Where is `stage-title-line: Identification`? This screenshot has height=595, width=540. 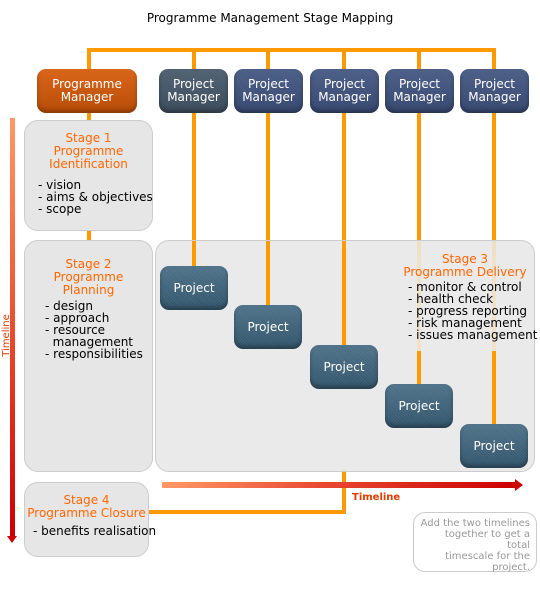 stage-title-line: Identification is located at coordinates (88, 164).